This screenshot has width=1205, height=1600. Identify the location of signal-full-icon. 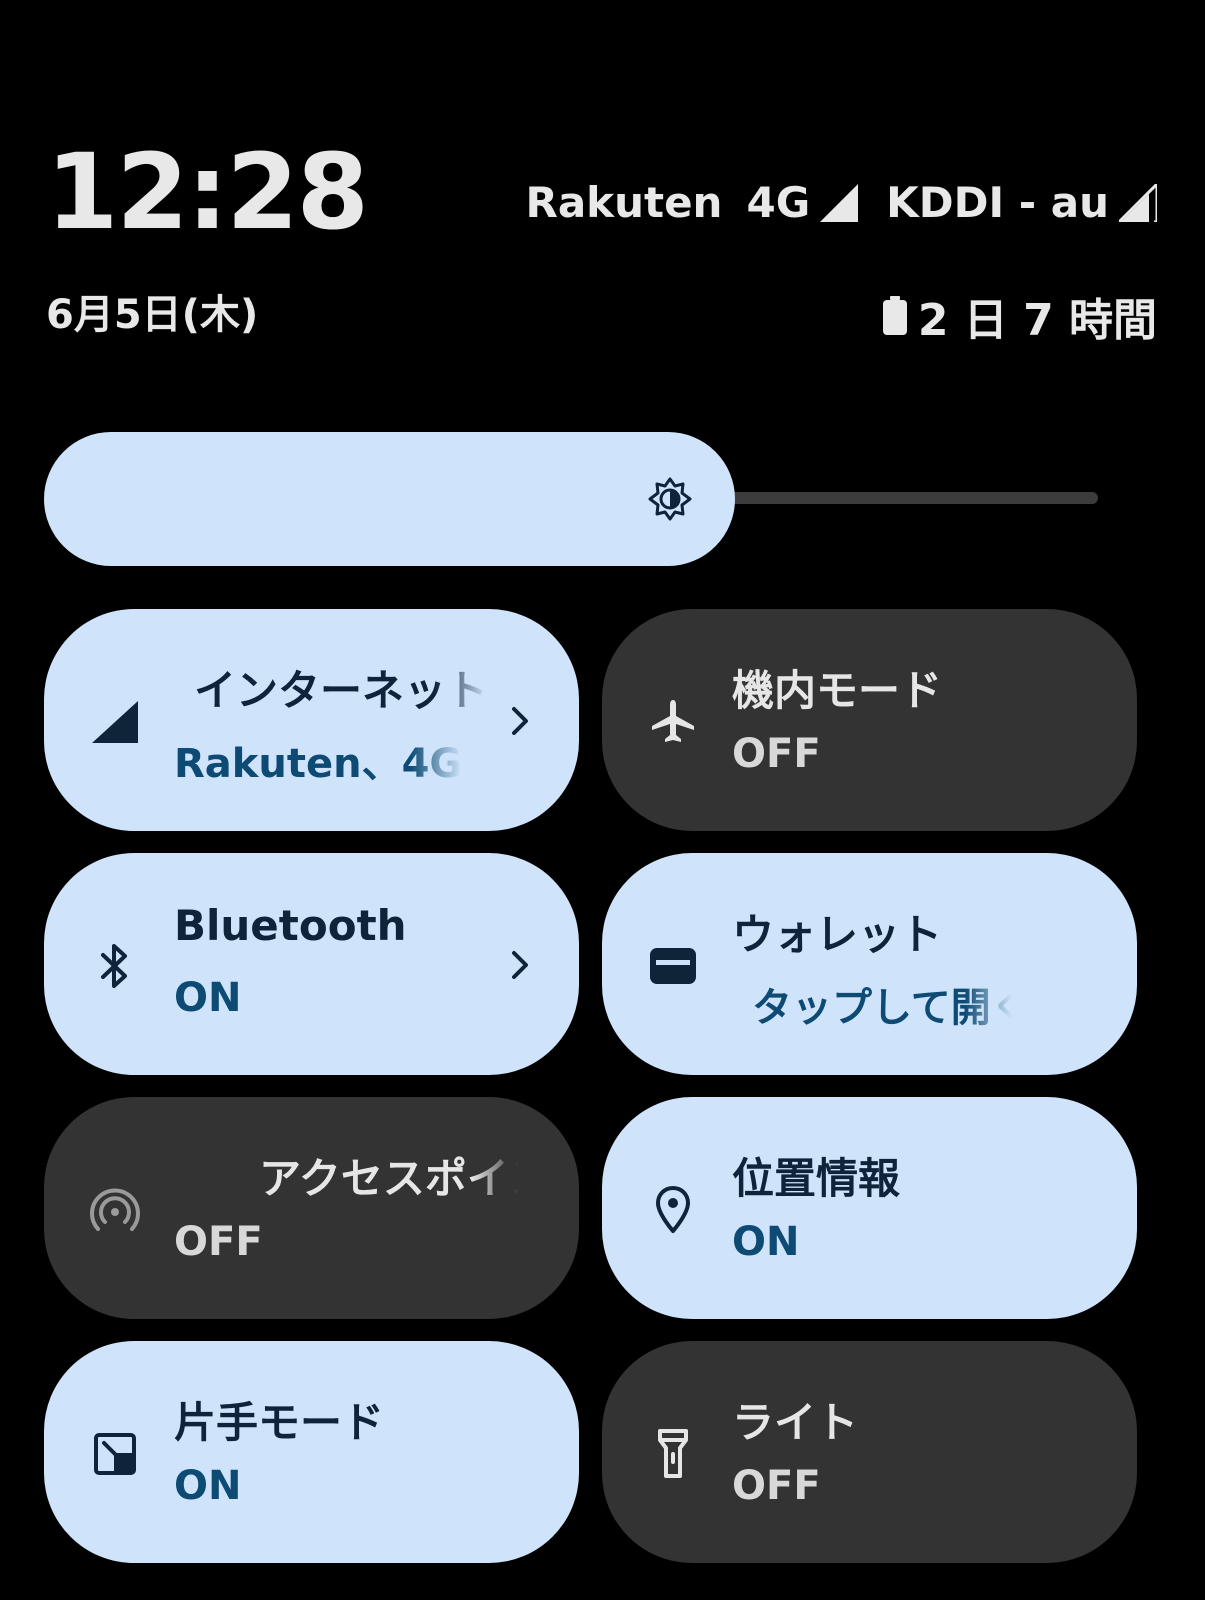
(839, 202).